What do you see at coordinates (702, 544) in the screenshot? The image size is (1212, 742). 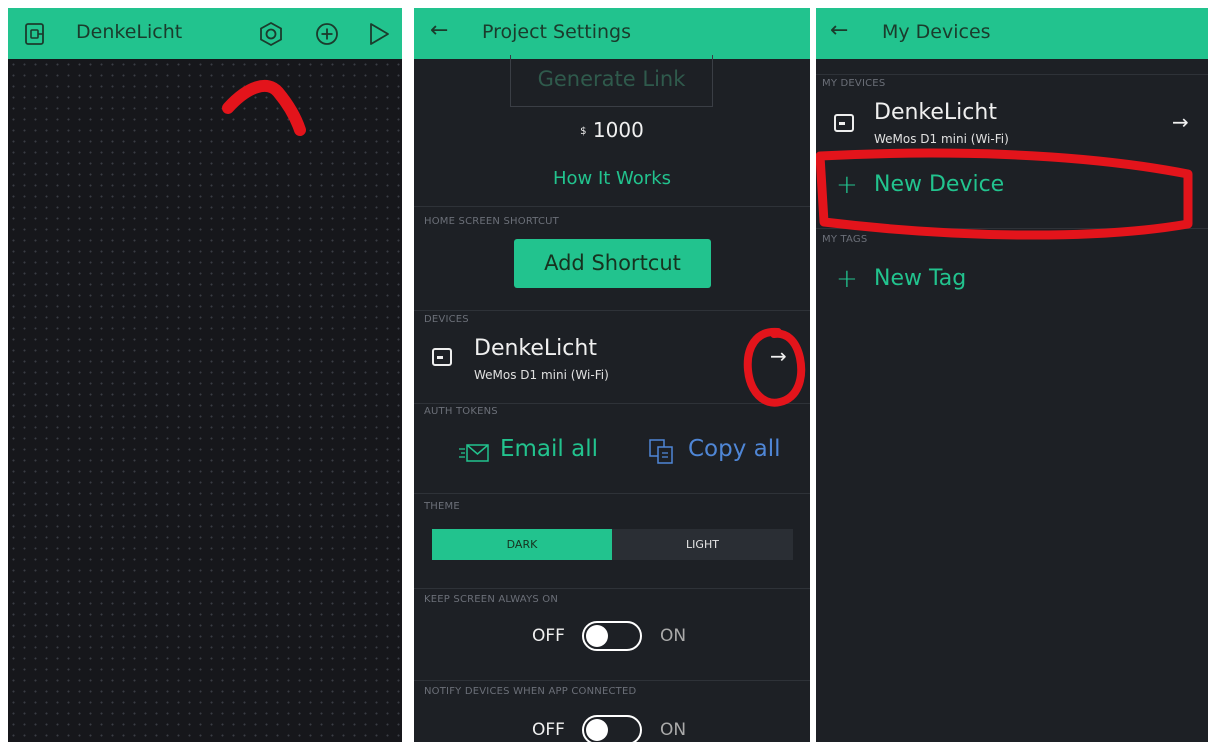 I see `theme-light-option: LIGHT` at bounding box center [702, 544].